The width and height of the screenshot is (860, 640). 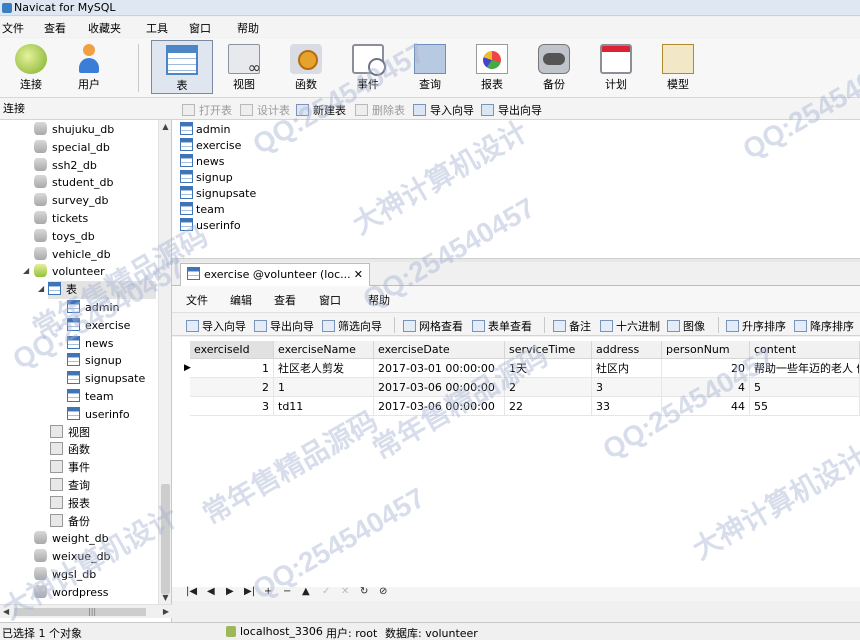 I want to click on table-cell: 社区内, so click(x=627, y=368).